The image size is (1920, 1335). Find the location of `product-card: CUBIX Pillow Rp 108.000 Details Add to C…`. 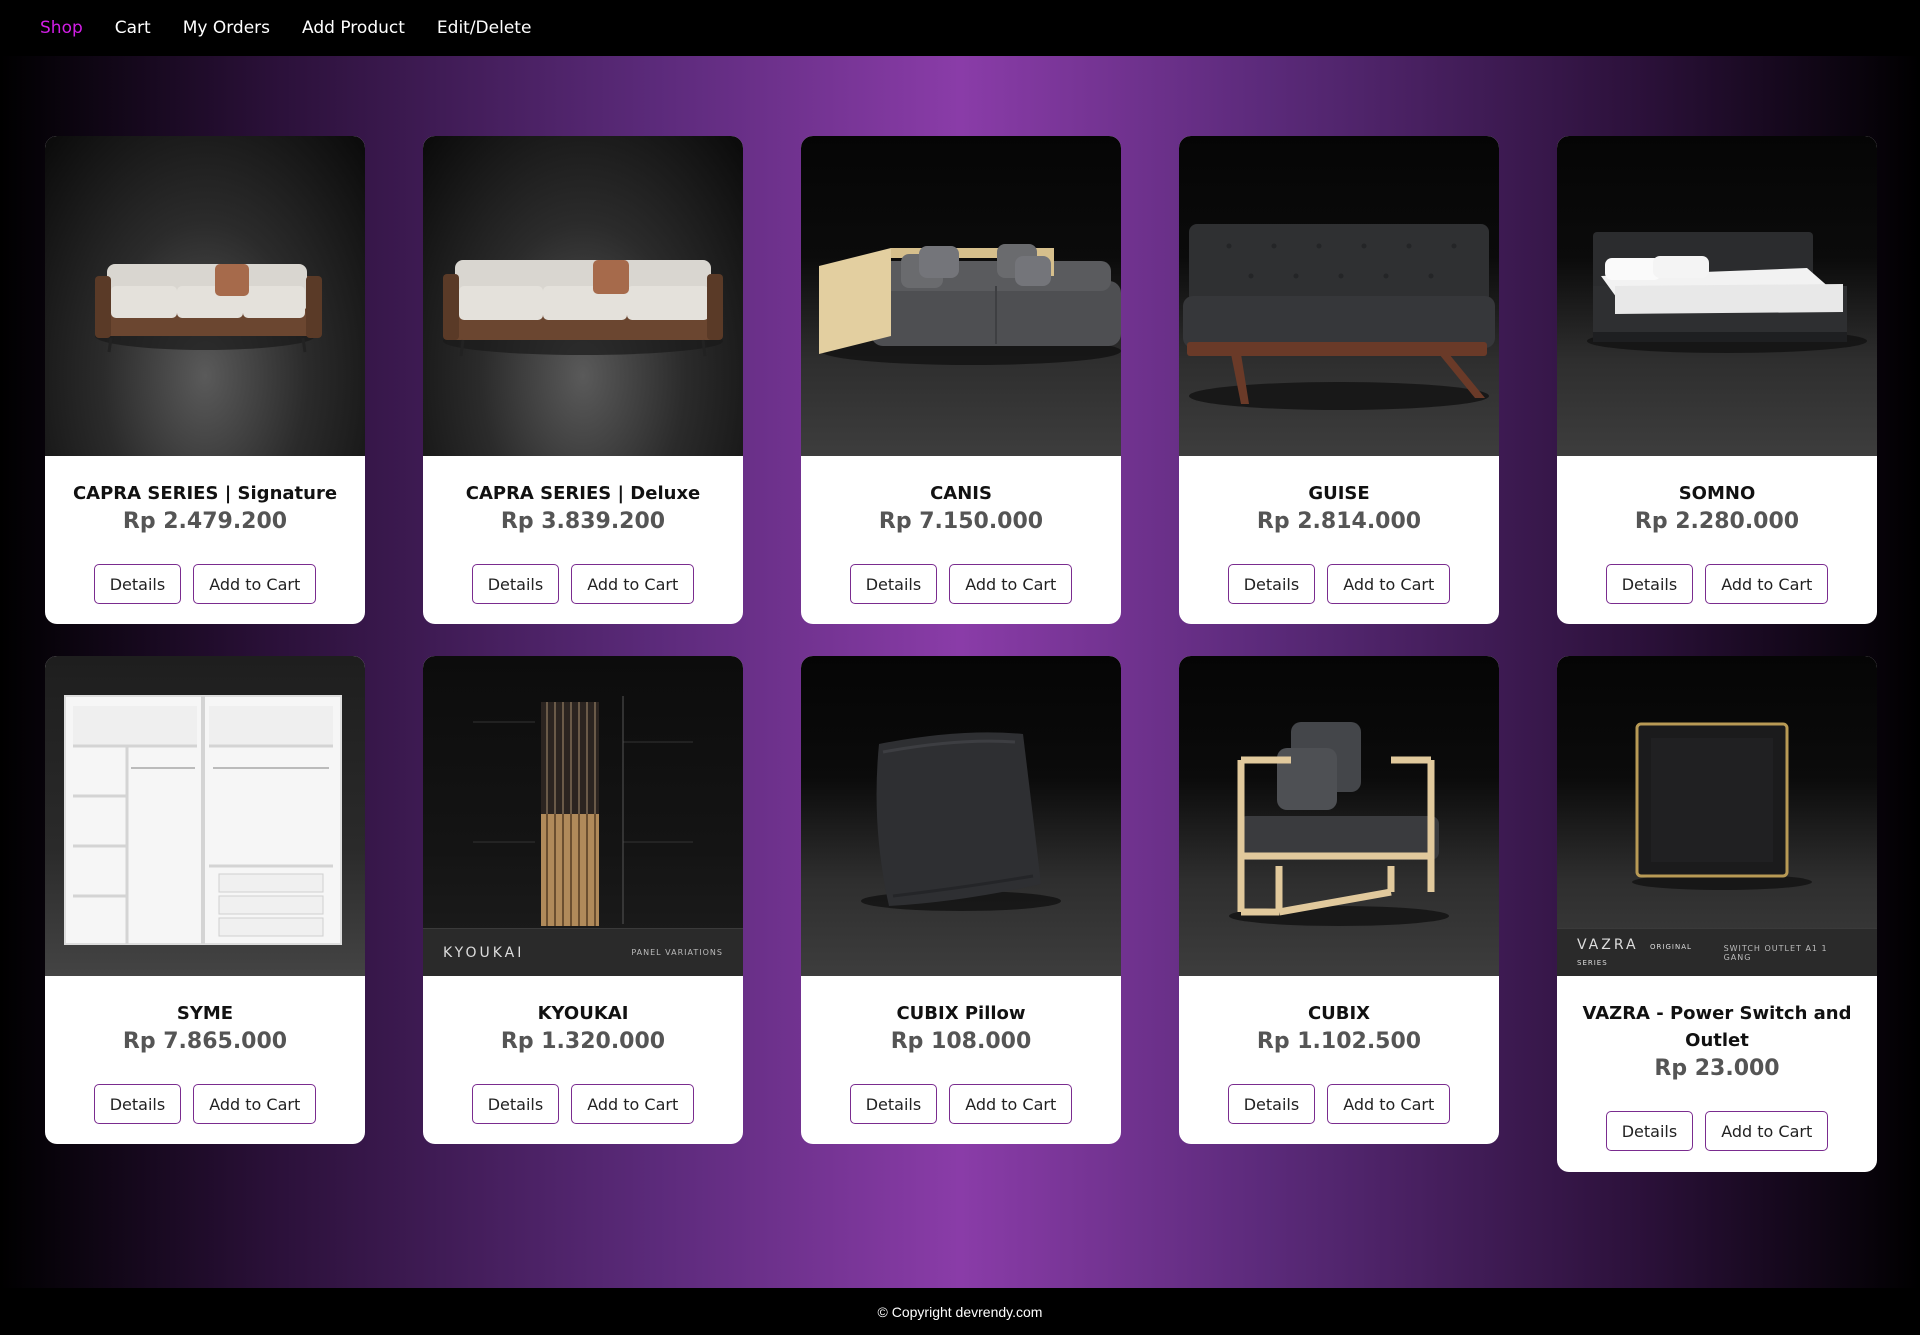

product-card: CUBIX Pillow Rp 108.000 Details Add to C… is located at coordinates (961, 900).